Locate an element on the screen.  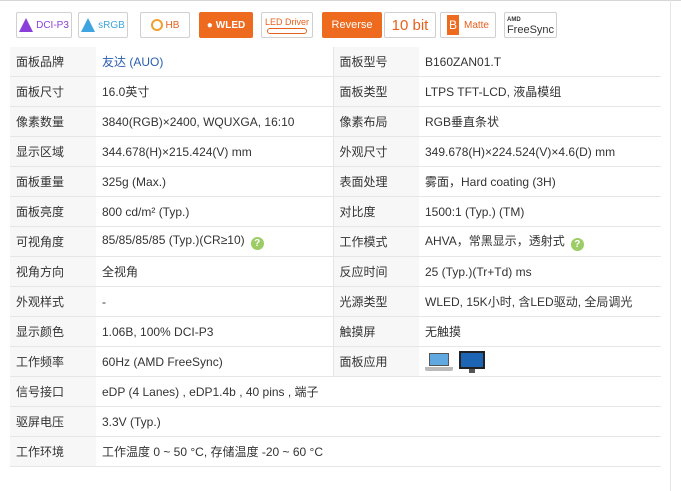
spec-label: 表面处理 is located at coordinates (375, 181).